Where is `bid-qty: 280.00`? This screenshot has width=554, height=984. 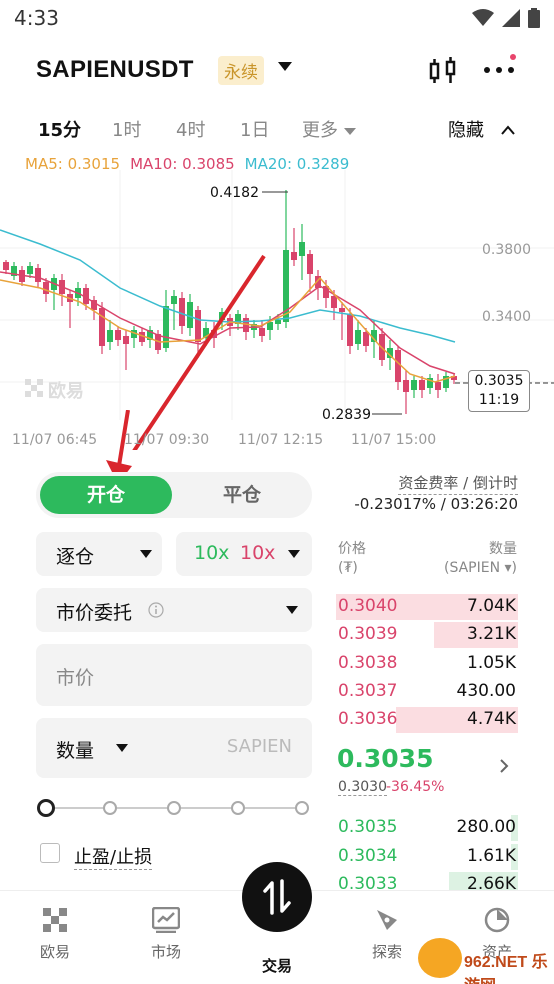 bid-qty: 280.00 is located at coordinates (486, 827).